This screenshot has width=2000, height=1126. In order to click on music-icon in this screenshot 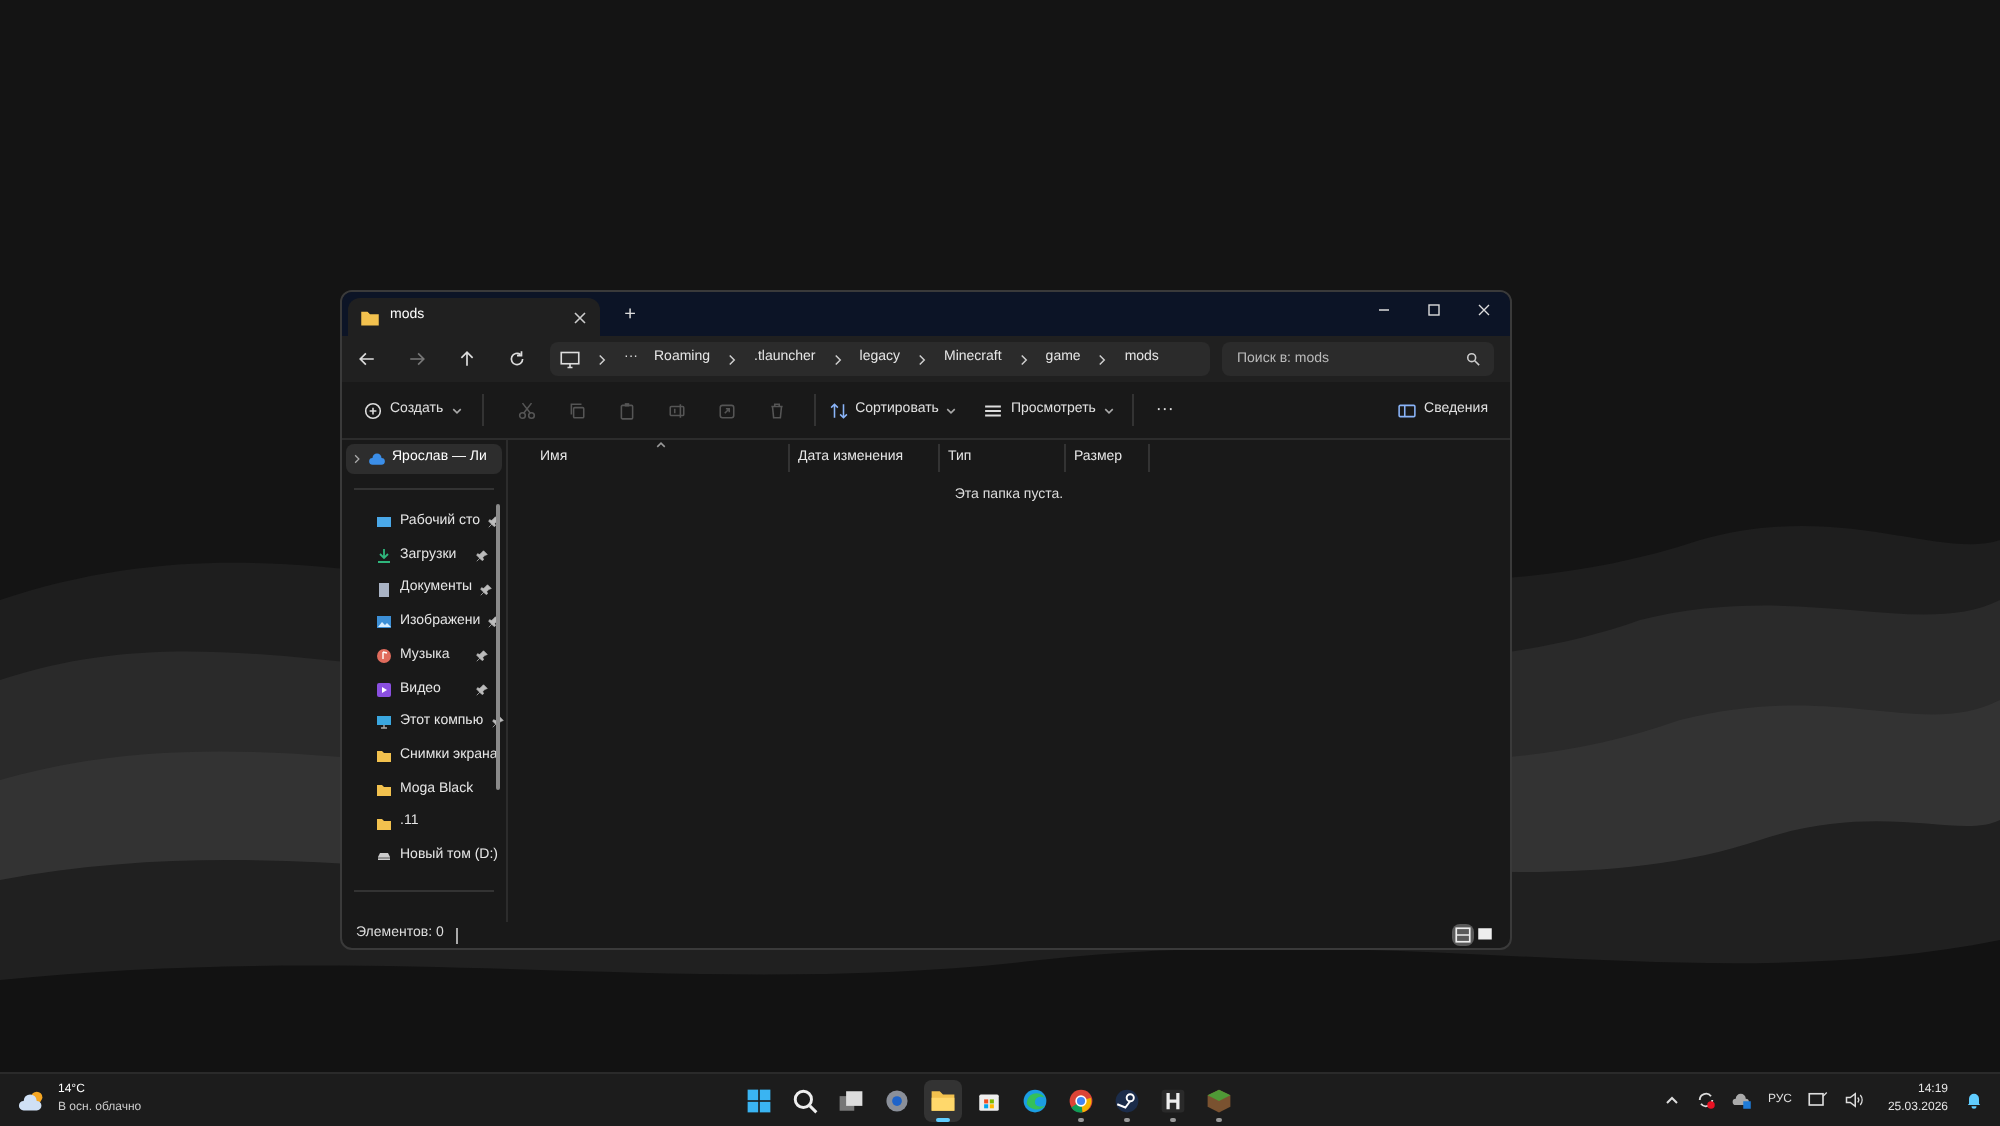, I will do `click(384, 656)`.